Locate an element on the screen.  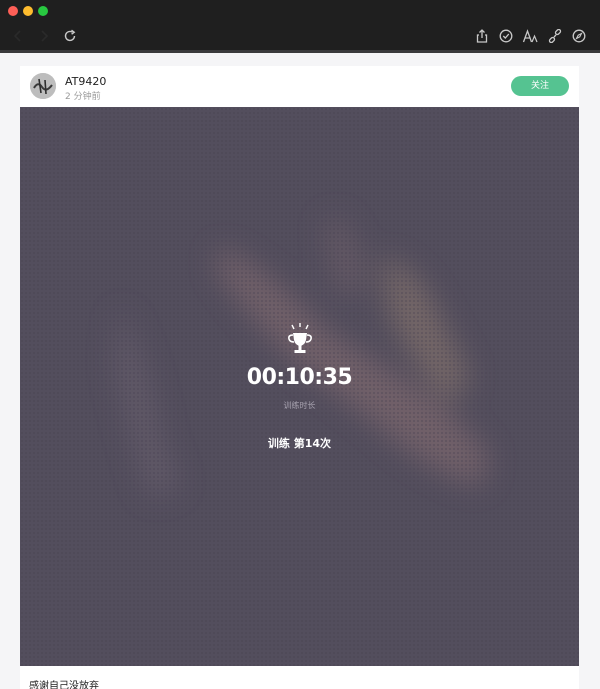
username: AT9420 is located at coordinates (85, 81).